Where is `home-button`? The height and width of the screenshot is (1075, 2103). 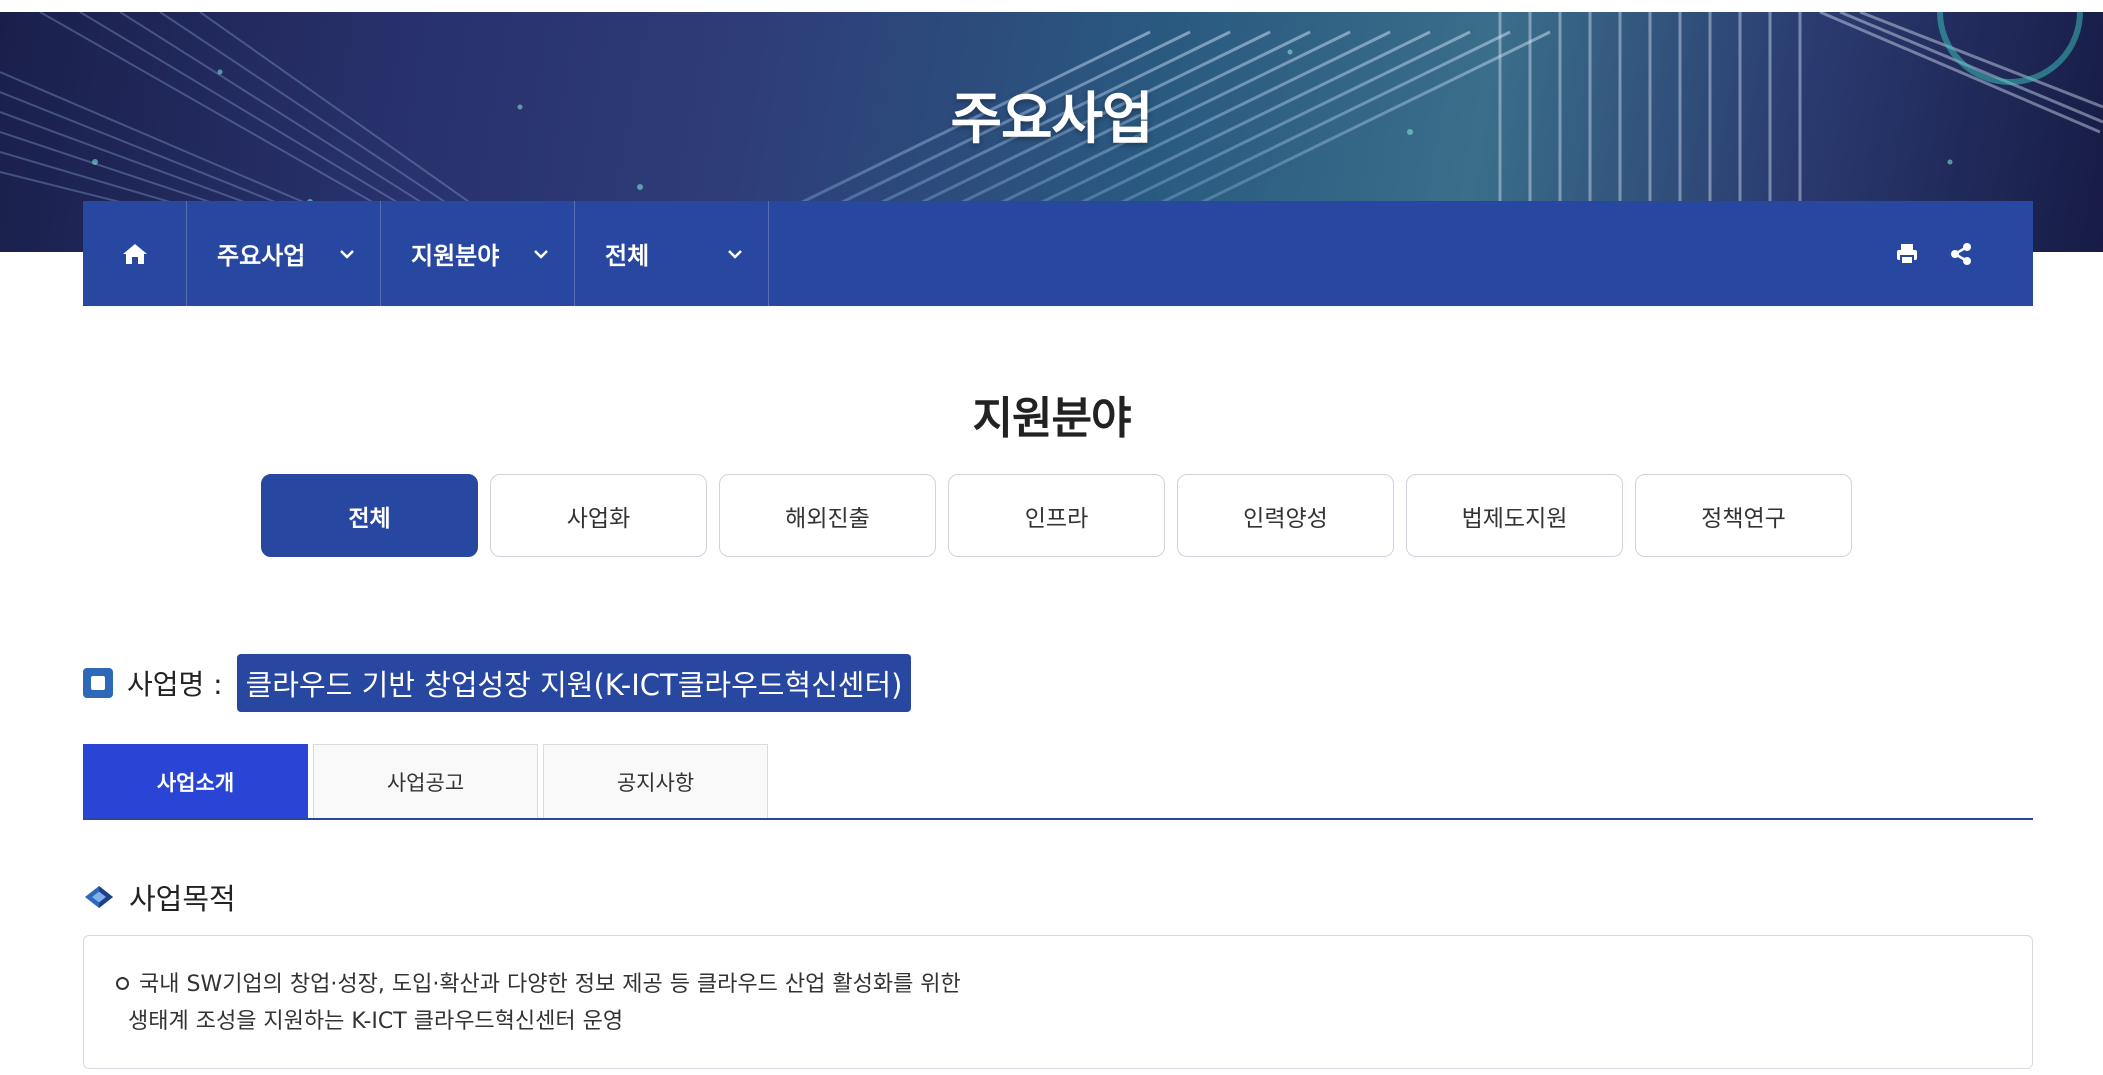
home-button is located at coordinates (135, 253).